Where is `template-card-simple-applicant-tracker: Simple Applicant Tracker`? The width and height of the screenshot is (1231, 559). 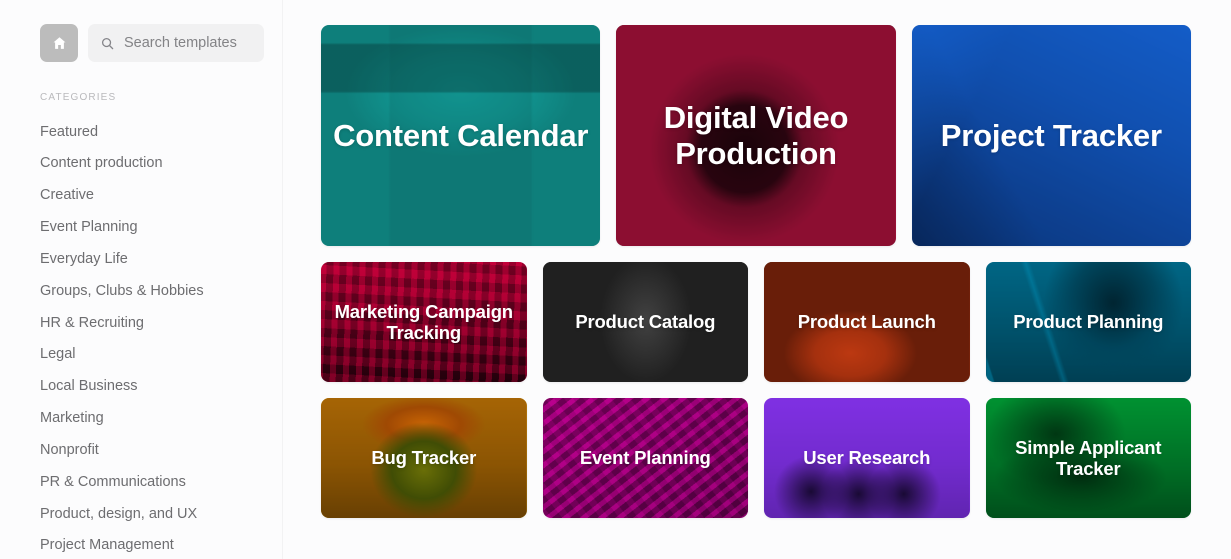
template-card-simple-applicant-tracker: Simple Applicant Tracker is located at coordinates (1088, 458).